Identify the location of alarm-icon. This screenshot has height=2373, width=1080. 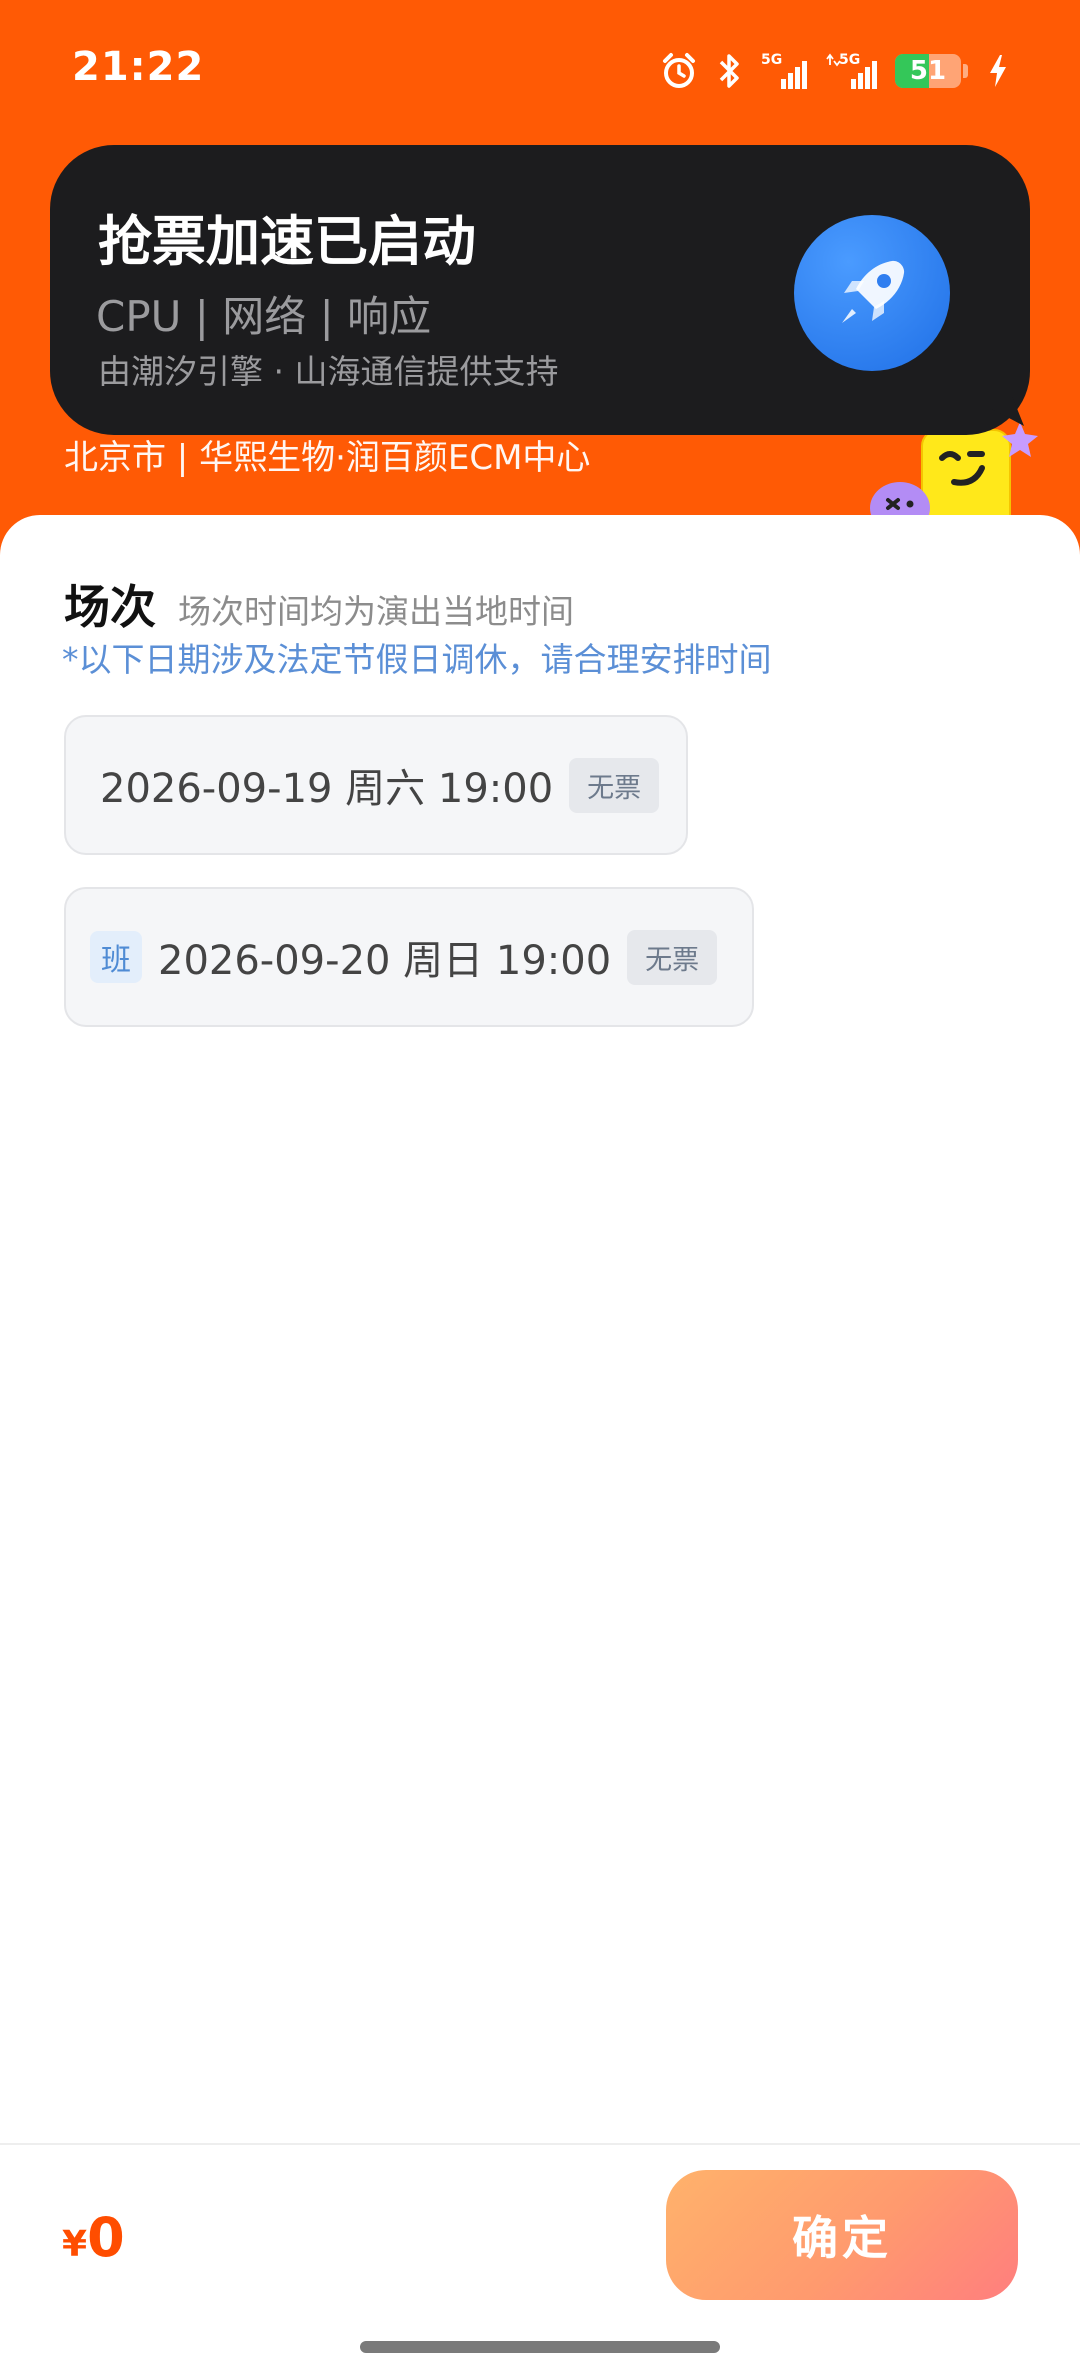
(679, 71).